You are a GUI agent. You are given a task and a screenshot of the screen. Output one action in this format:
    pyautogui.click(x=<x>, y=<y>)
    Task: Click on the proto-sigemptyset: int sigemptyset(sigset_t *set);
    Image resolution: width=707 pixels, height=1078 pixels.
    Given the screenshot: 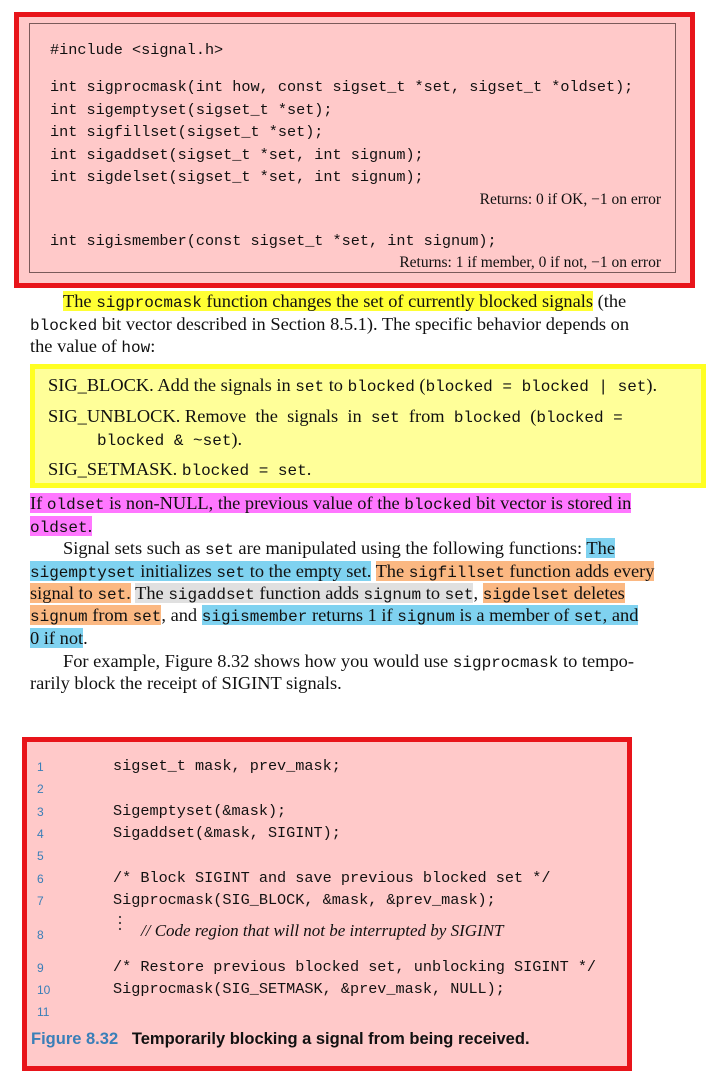 What is the action you would take?
    pyautogui.click(x=191, y=110)
    